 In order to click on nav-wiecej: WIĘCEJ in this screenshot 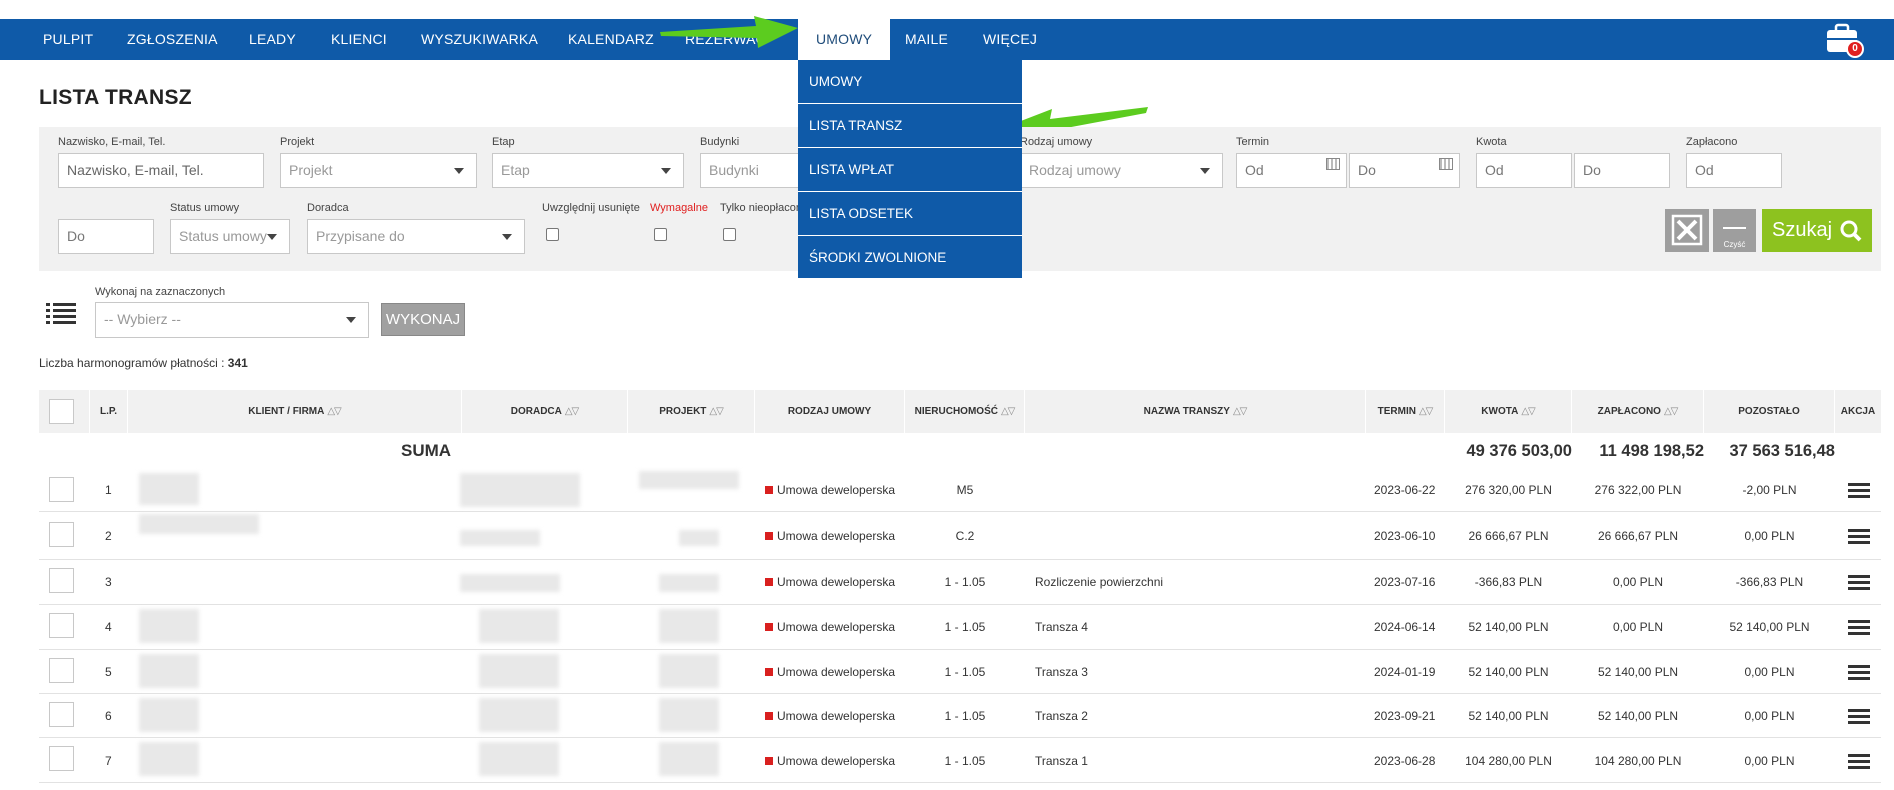, I will do `click(1010, 39)`.